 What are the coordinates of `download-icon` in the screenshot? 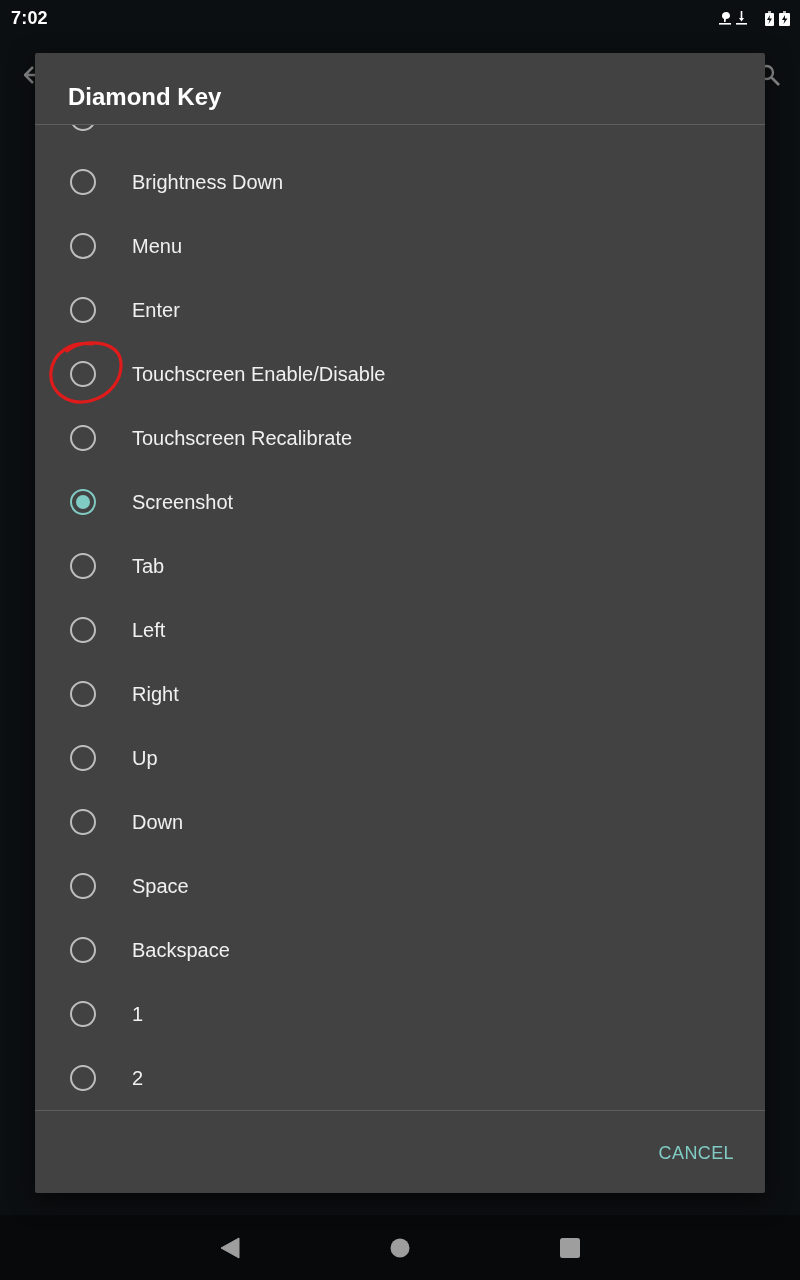 It's located at (741, 18).